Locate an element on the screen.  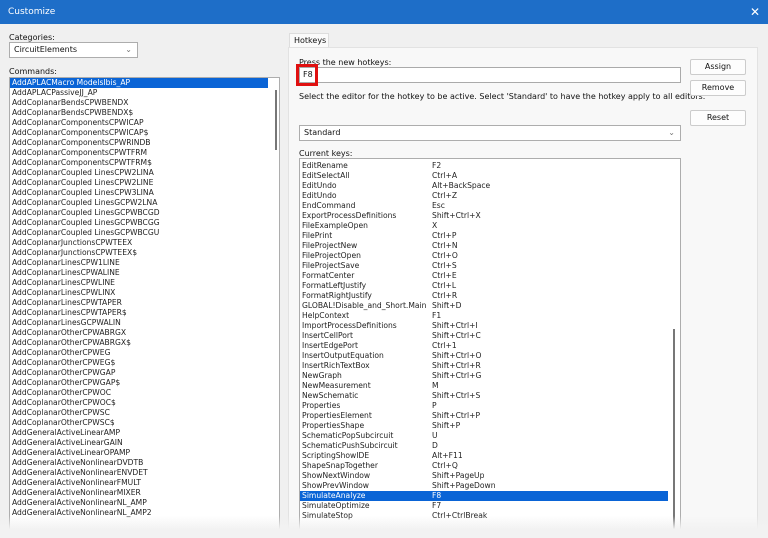
command-item: AddCoplanarLinesCPW1LINE is located at coordinates (139, 263).